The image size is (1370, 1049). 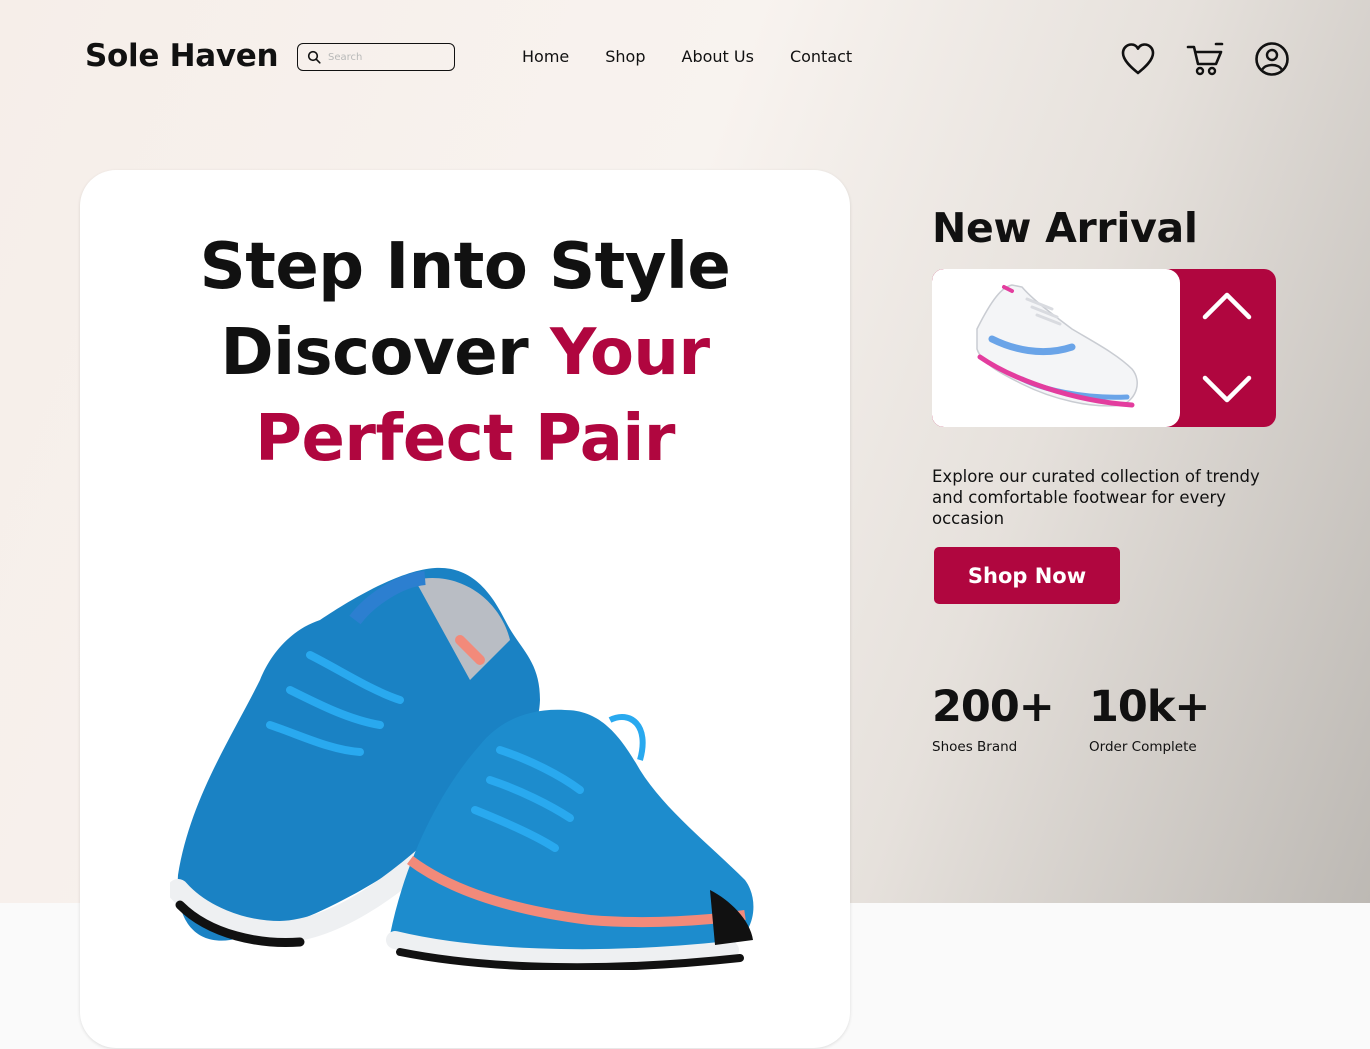 What do you see at coordinates (629, 353) in the screenshot?
I see `headline-your: Your` at bounding box center [629, 353].